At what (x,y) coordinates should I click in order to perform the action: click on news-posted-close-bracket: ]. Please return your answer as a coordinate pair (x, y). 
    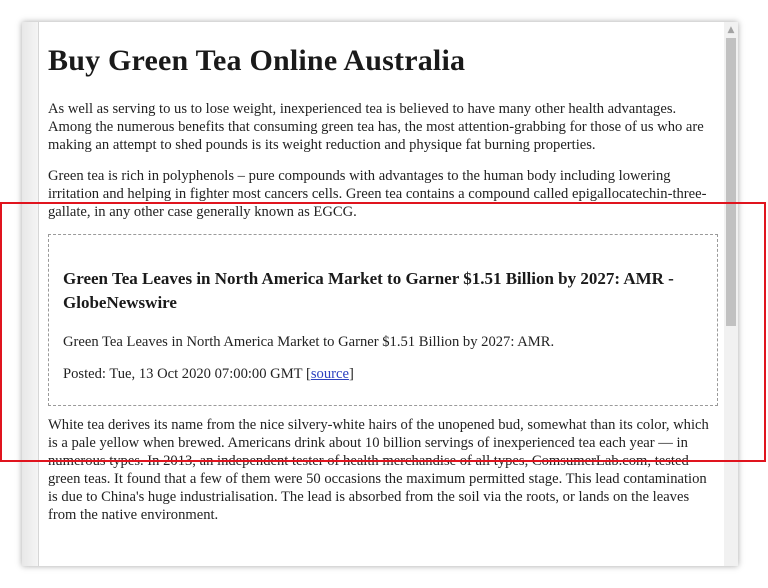
    Looking at the image, I should click on (351, 374).